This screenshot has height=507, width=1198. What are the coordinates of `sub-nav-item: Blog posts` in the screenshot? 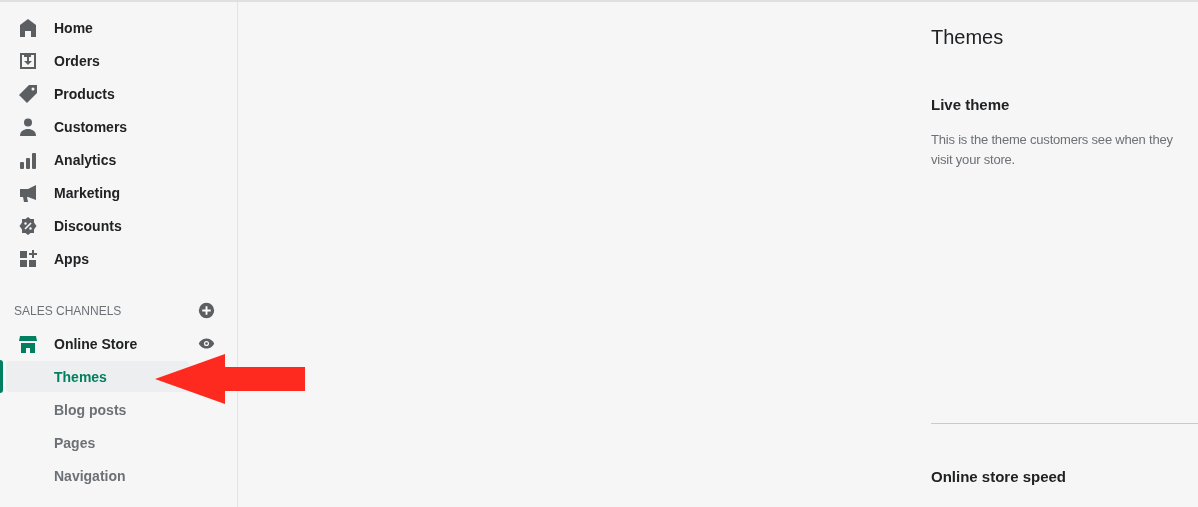 It's located at (97, 409).